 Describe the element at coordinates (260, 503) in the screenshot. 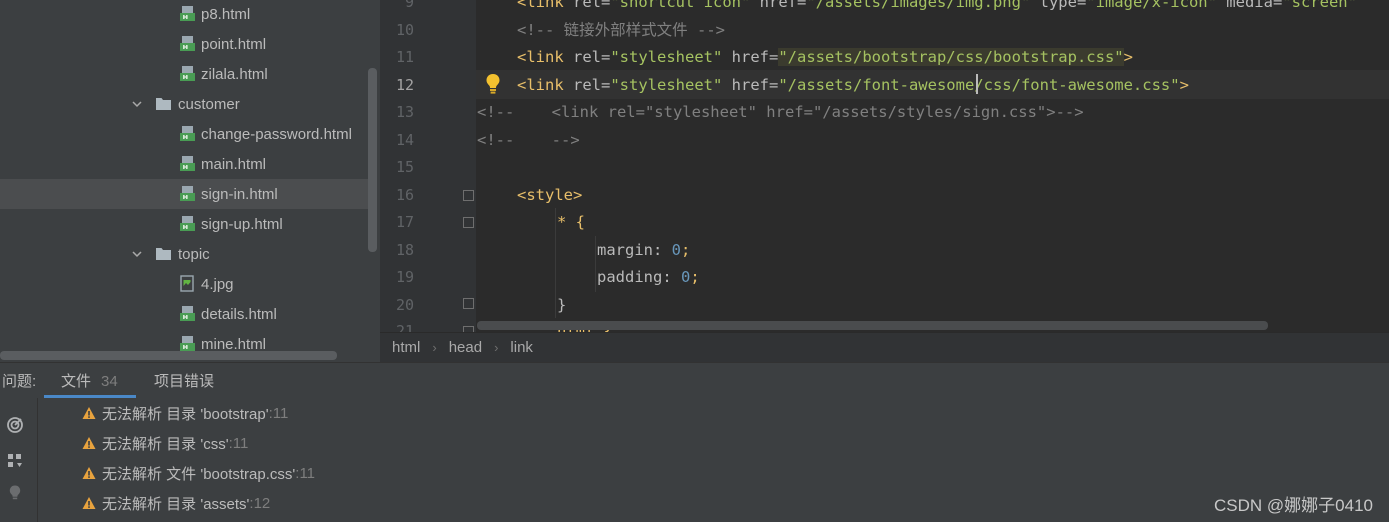

I see `problem-line: :12` at that location.